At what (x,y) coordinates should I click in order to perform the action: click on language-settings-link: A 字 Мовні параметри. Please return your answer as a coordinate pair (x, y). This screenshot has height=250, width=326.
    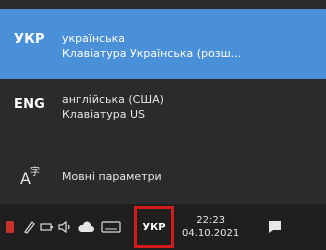
    Looking at the image, I should click on (163, 176).